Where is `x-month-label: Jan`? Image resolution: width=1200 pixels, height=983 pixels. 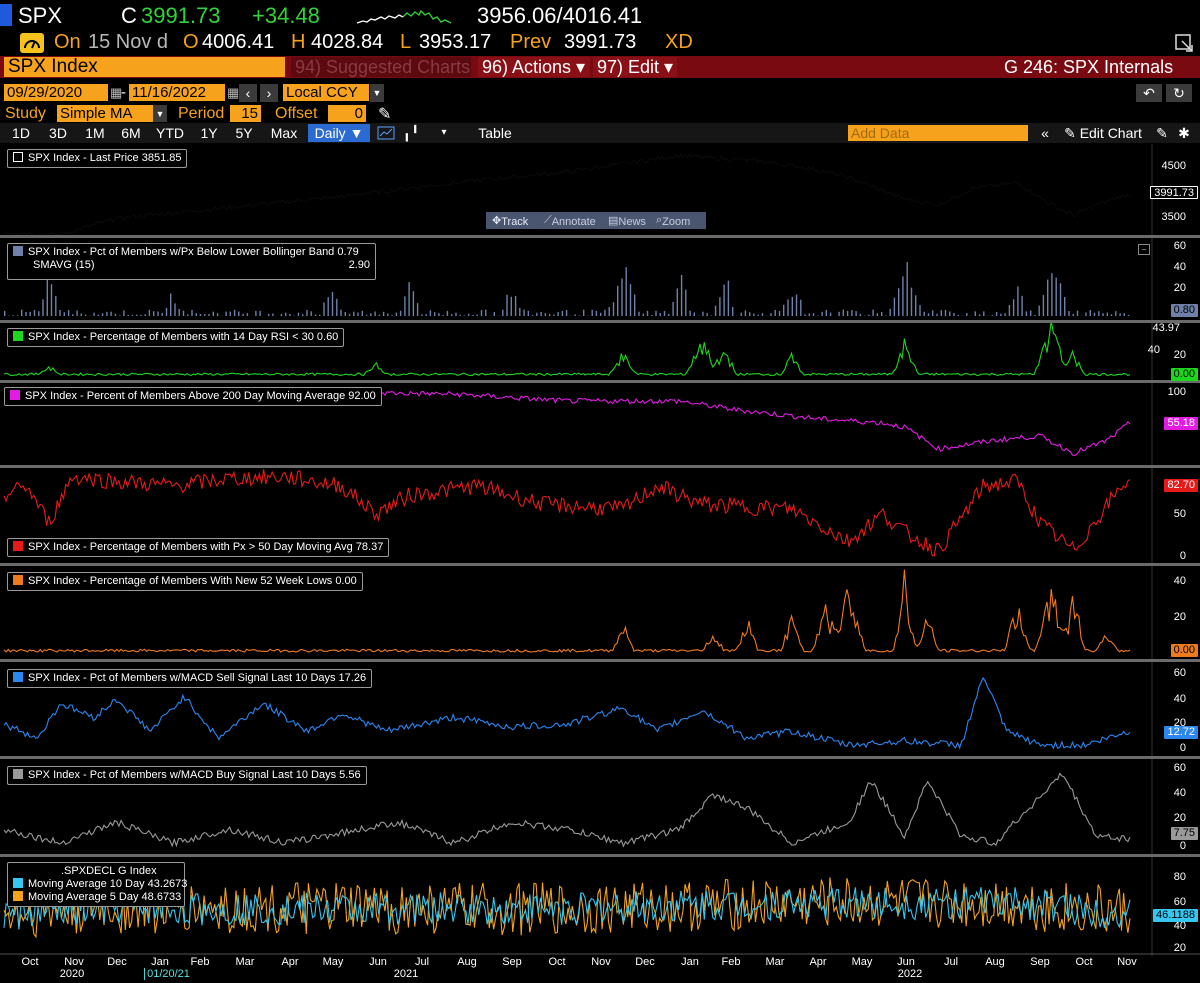
x-month-label: Jan is located at coordinates (160, 962).